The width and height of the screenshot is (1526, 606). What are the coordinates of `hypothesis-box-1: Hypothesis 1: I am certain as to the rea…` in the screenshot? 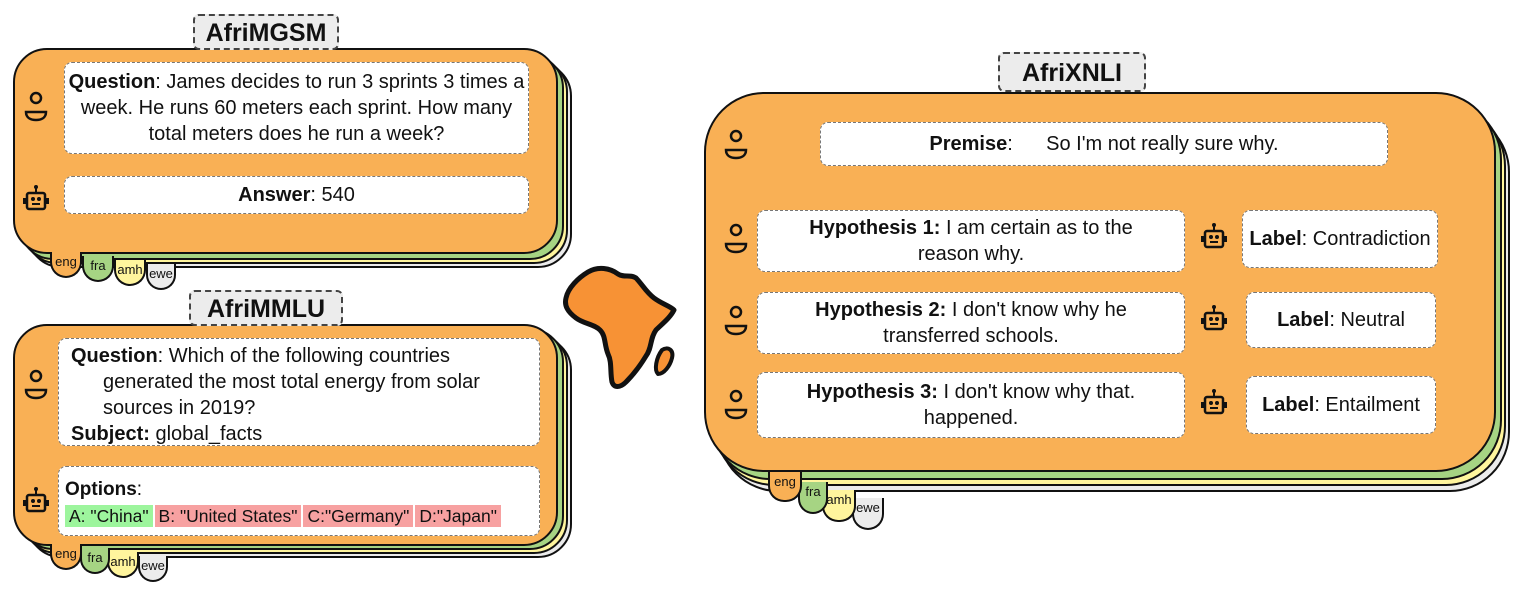 It's located at (971, 241).